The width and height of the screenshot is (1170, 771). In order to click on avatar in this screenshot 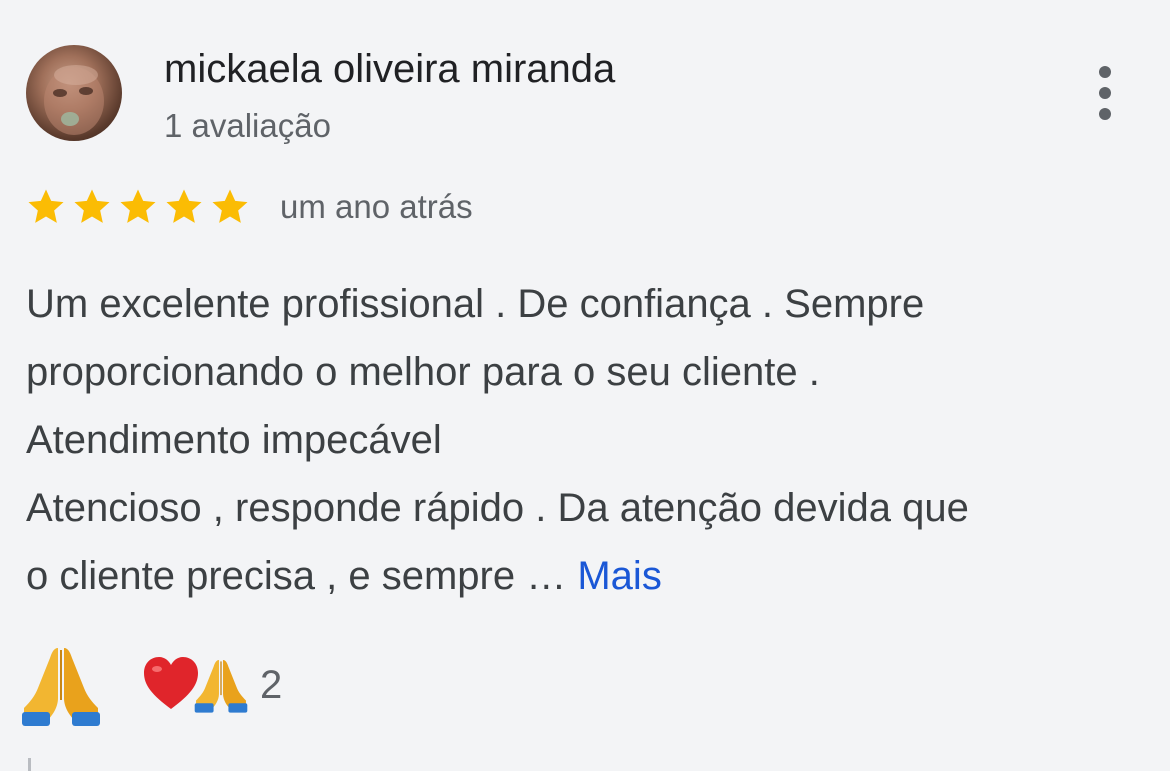, I will do `click(74, 93)`.